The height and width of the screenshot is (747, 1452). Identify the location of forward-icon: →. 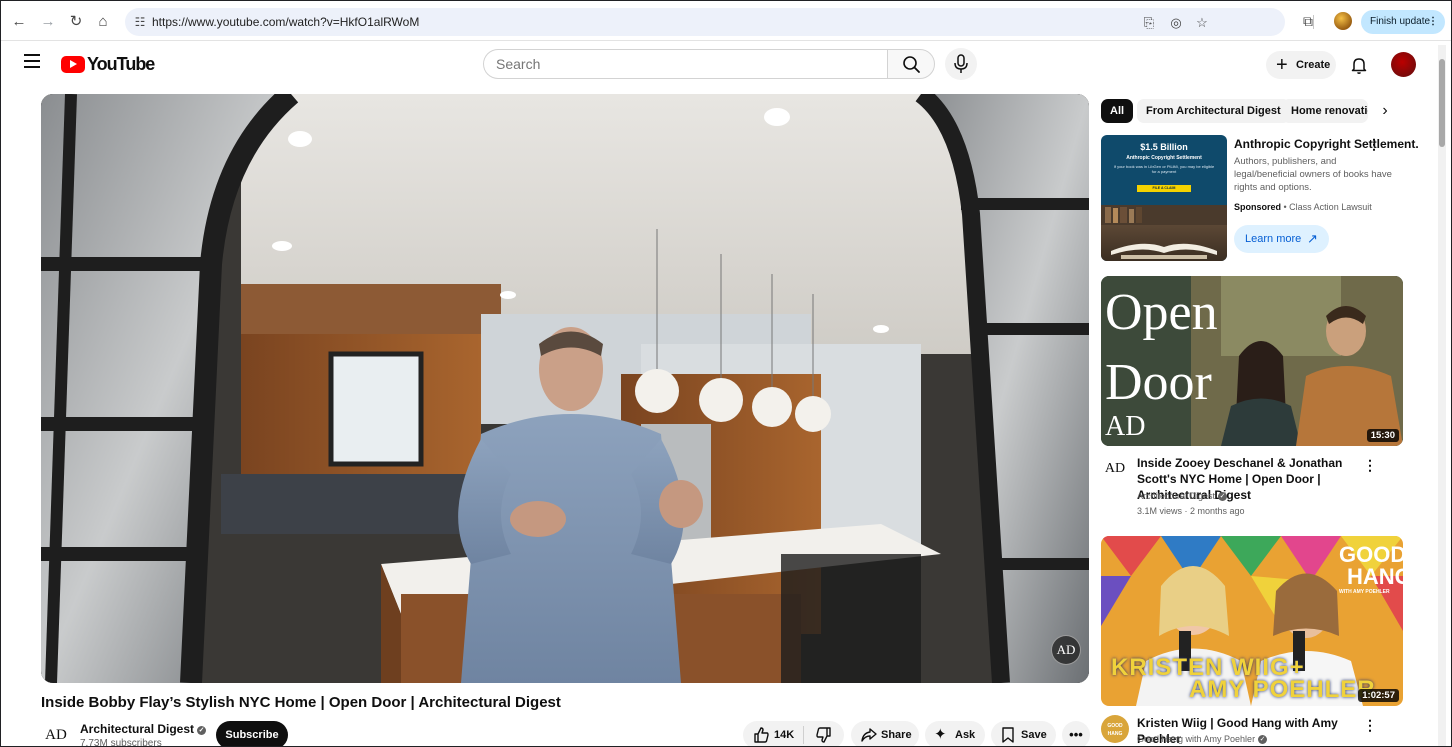
(48, 22).